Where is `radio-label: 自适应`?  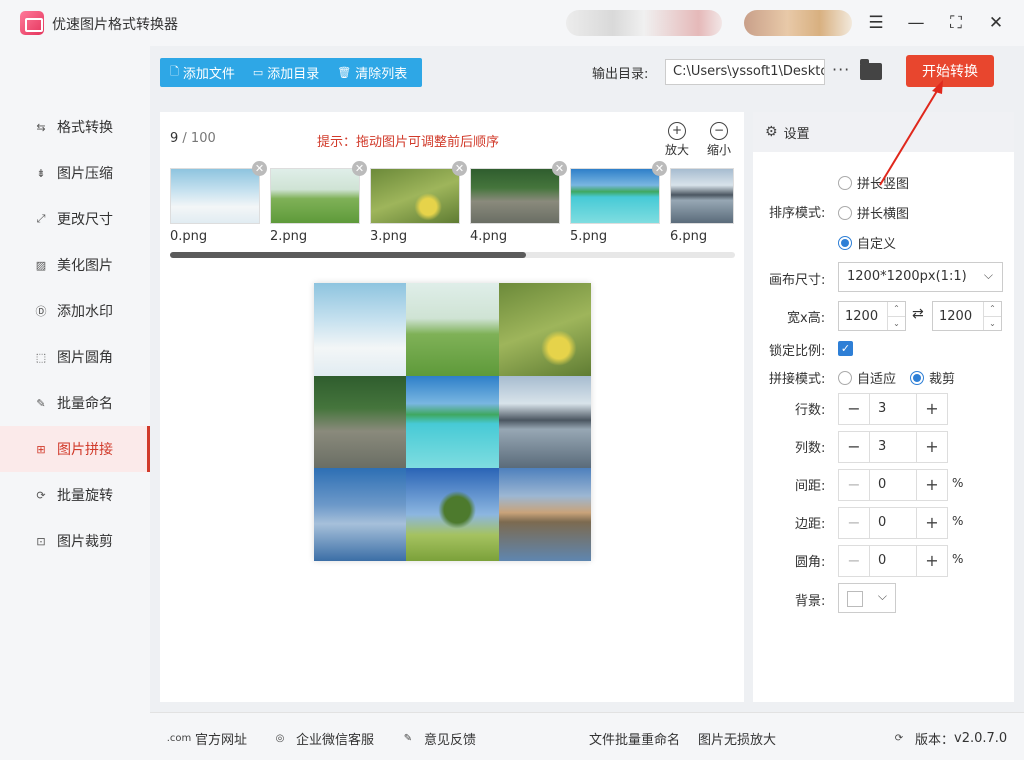 radio-label: 自适应 is located at coordinates (877, 379).